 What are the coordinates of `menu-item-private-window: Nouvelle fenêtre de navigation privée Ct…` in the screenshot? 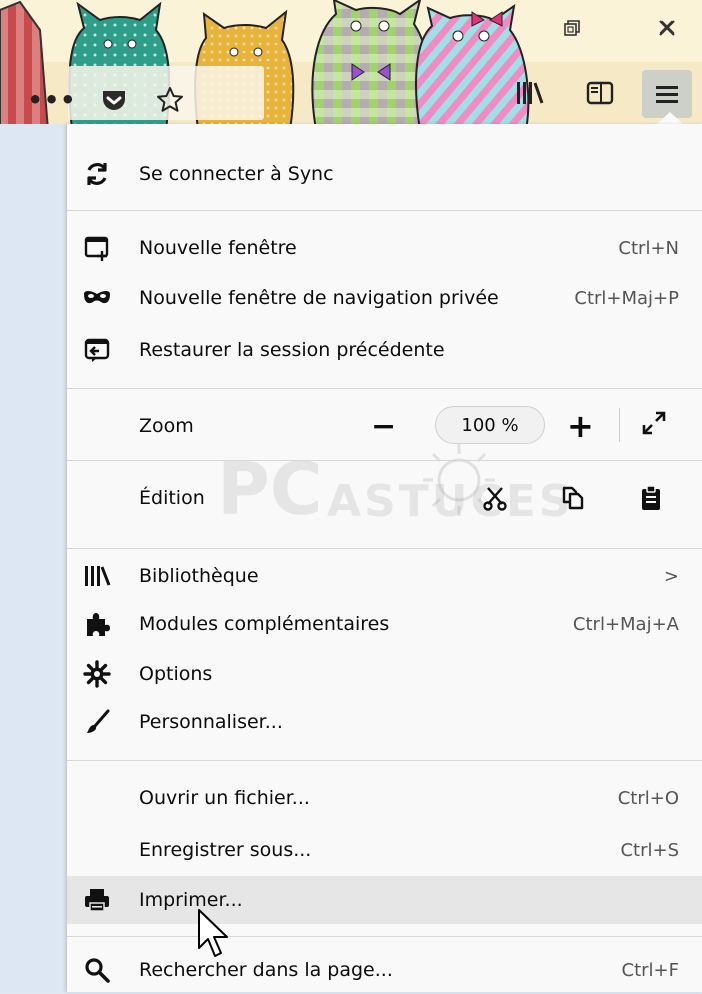 It's located at (384, 298).